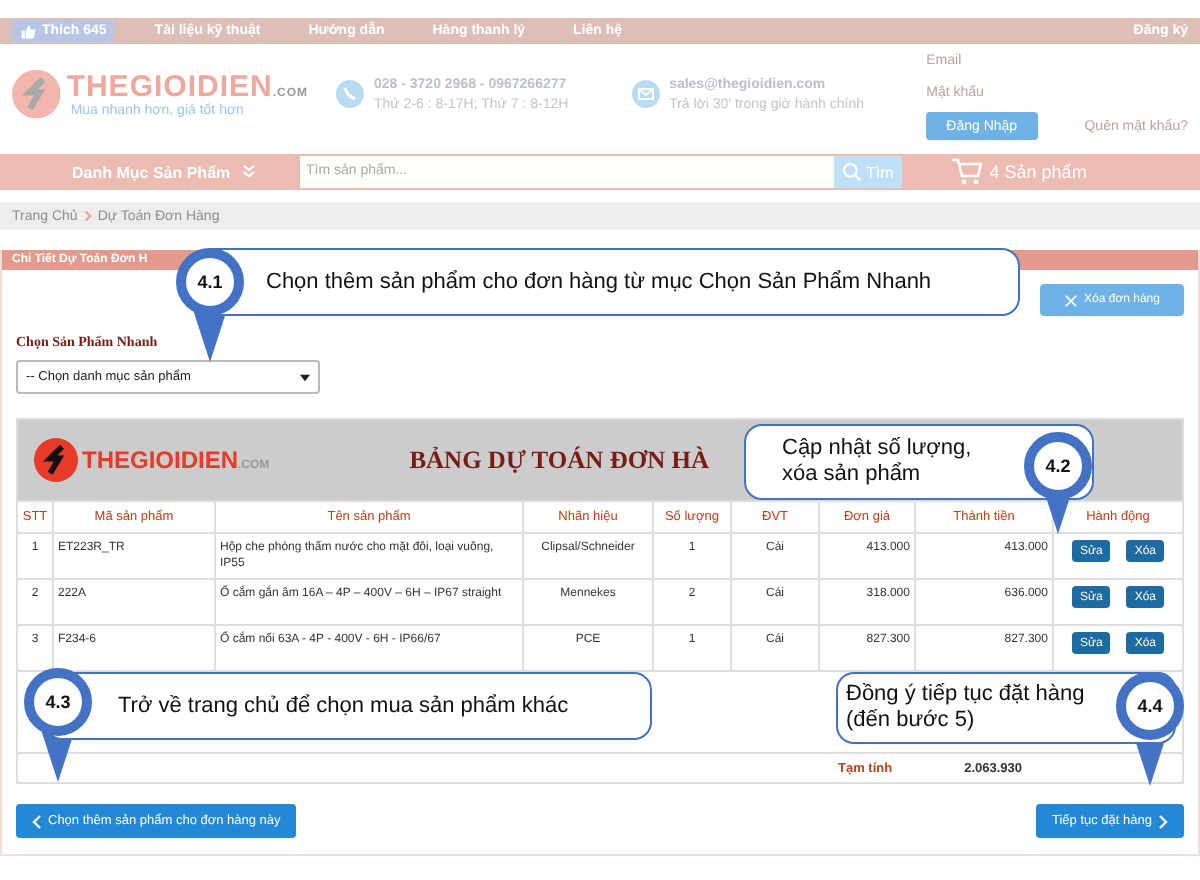 The height and width of the screenshot is (880, 1200). I want to click on chevron-right-icon, so click(1163, 821).